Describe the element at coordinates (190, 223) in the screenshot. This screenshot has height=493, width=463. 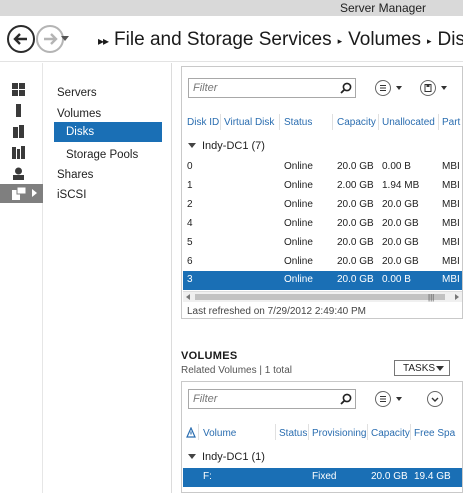
I see `cell-disk-id: 4` at that location.